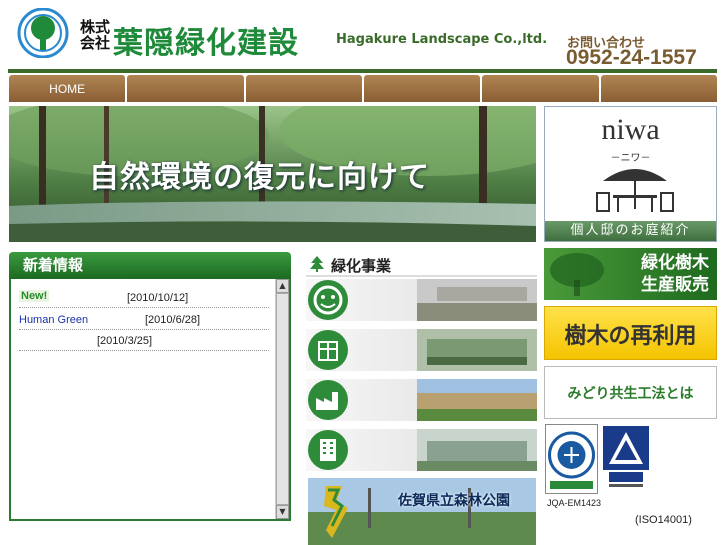 Image resolution: width=727 pixels, height=545 pixels. Describe the element at coordinates (158, 298) in the screenshot. I see `news-date: [2010/10/12]` at that location.